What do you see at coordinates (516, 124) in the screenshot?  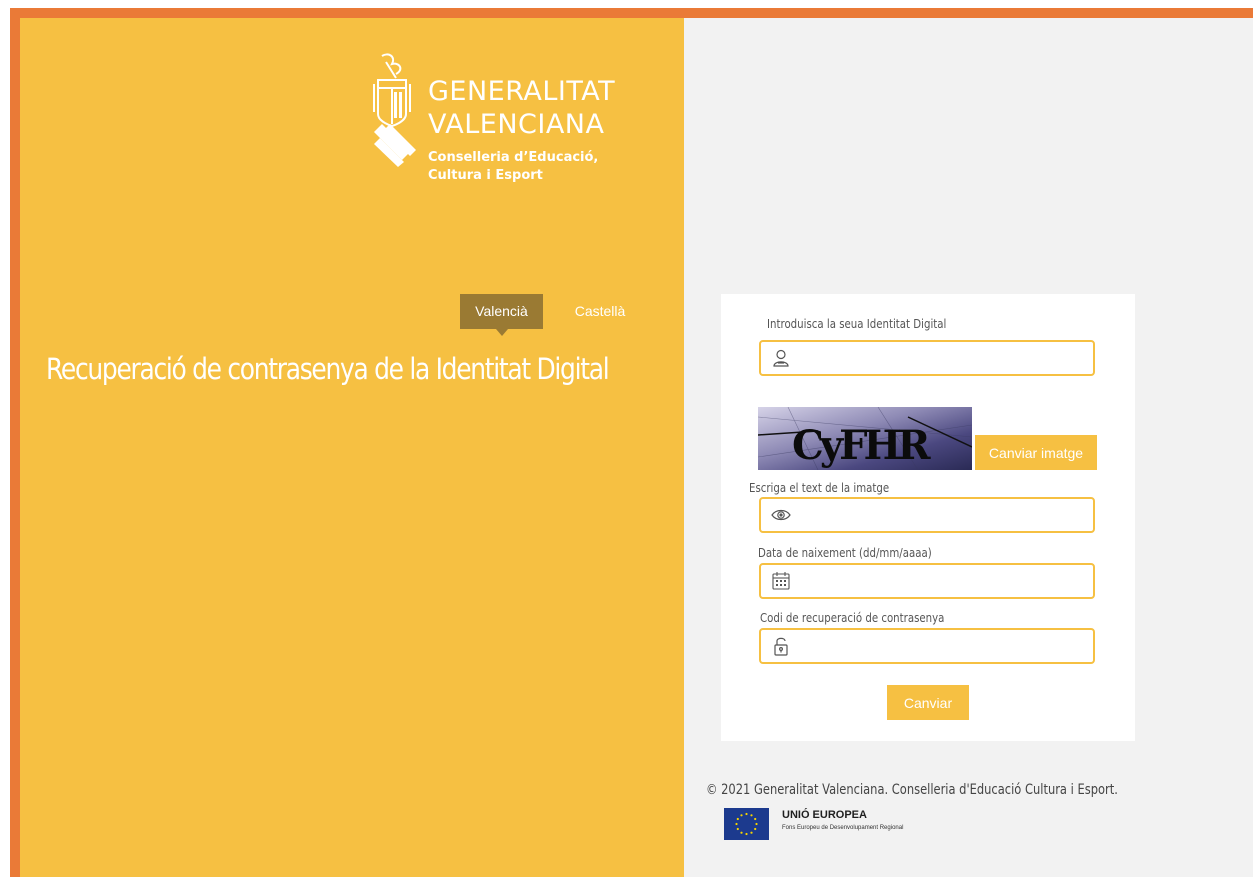 I see `brand-name-line2: VALENCIANA` at bounding box center [516, 124].